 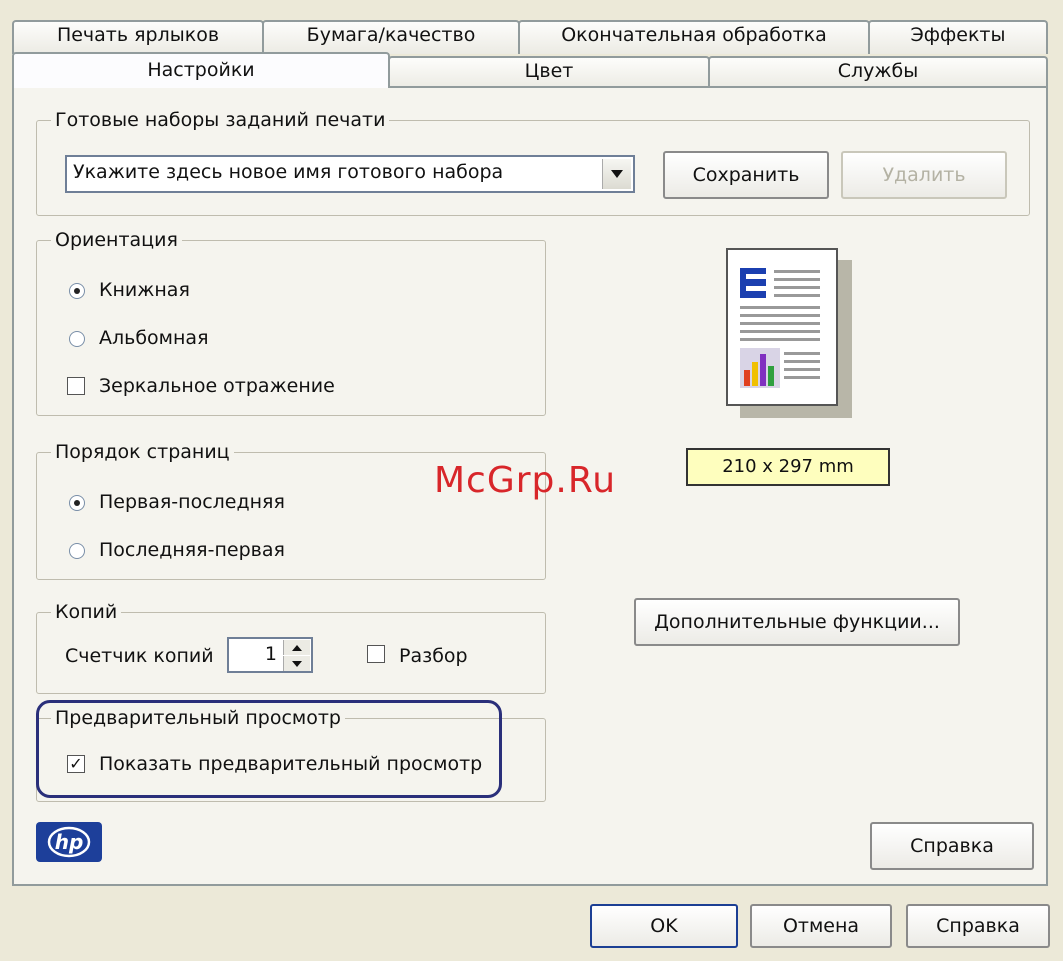 I want to click on stepper-up-icon, so click(x=296, y=647).